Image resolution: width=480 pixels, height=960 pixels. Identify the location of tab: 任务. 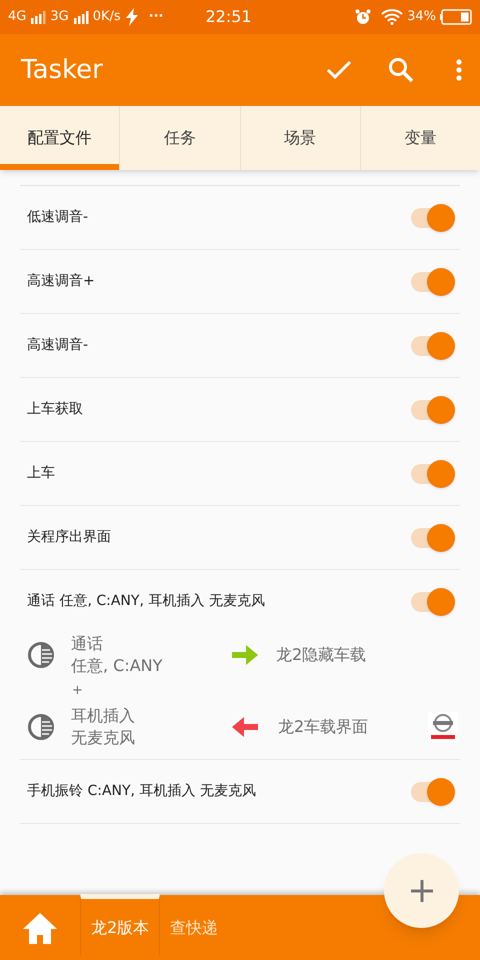
(179, 138).